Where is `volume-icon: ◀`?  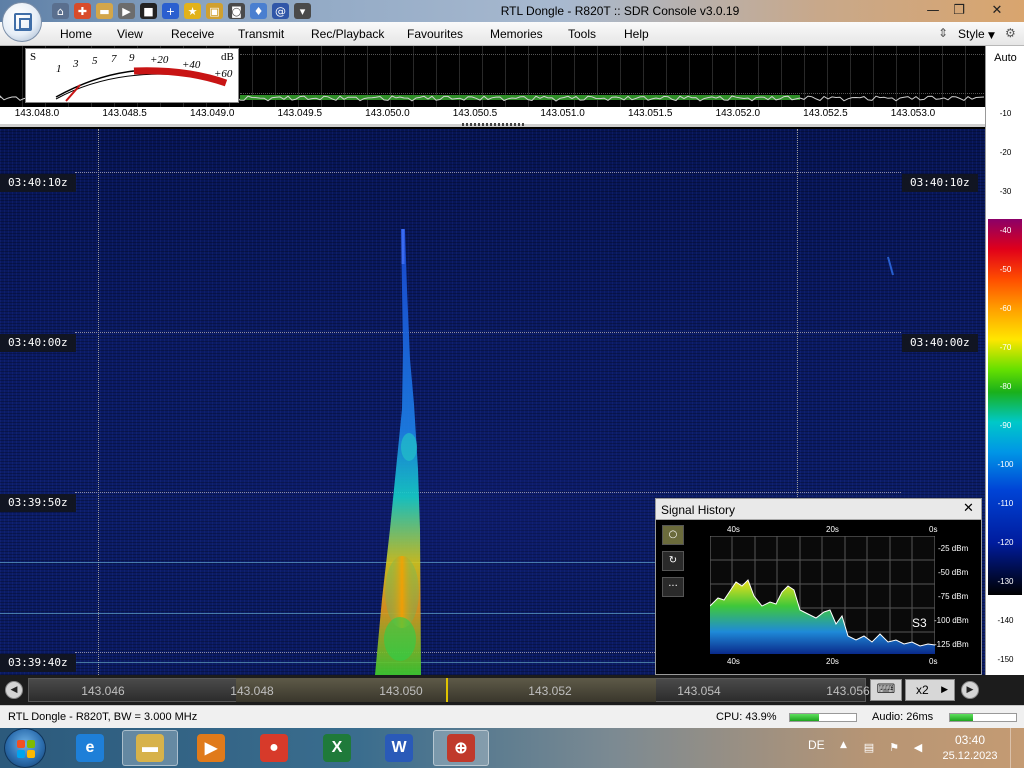 volume-icon: ◀ is located at coordinates (918, 748).